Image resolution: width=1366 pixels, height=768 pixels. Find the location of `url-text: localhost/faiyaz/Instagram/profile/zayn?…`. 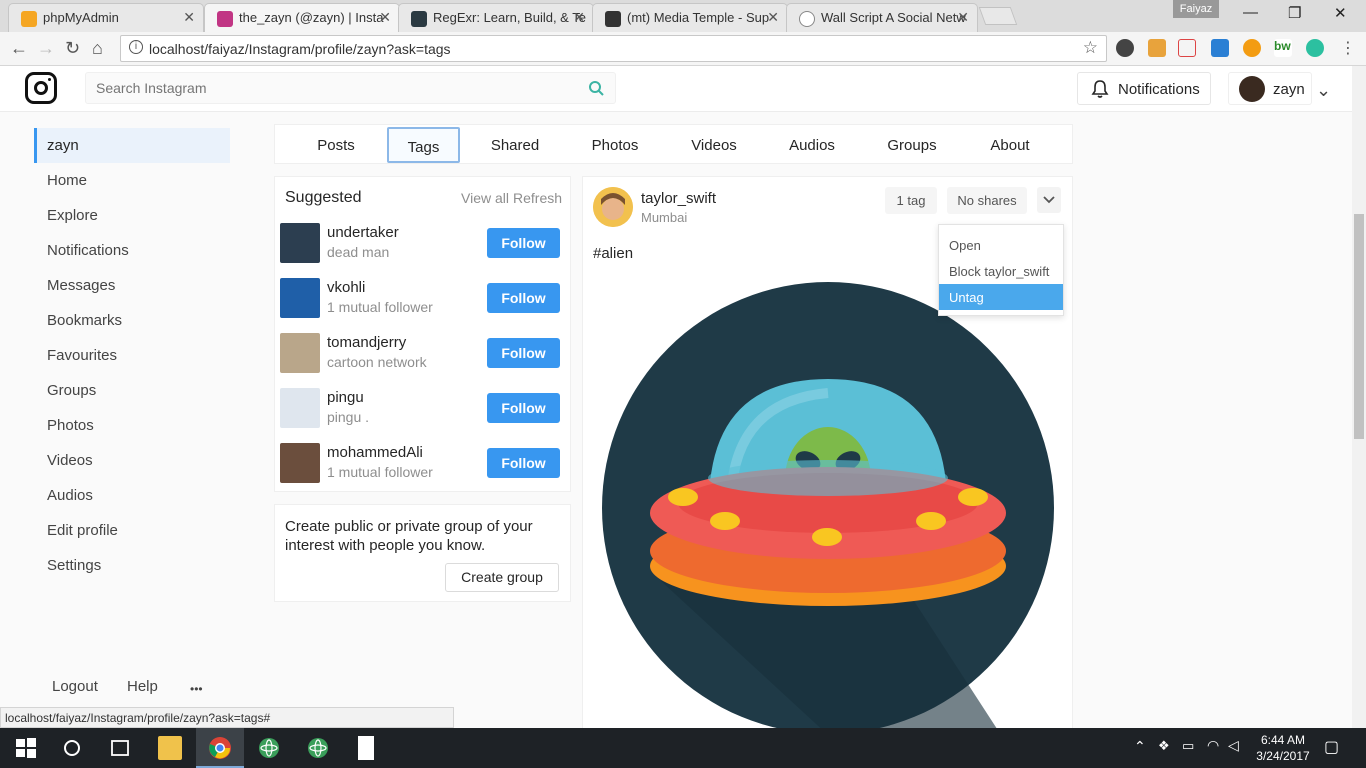

url-text: localhost/faiyaz/Instagram/profile/zayn?… is located at coordinates (300, 49).